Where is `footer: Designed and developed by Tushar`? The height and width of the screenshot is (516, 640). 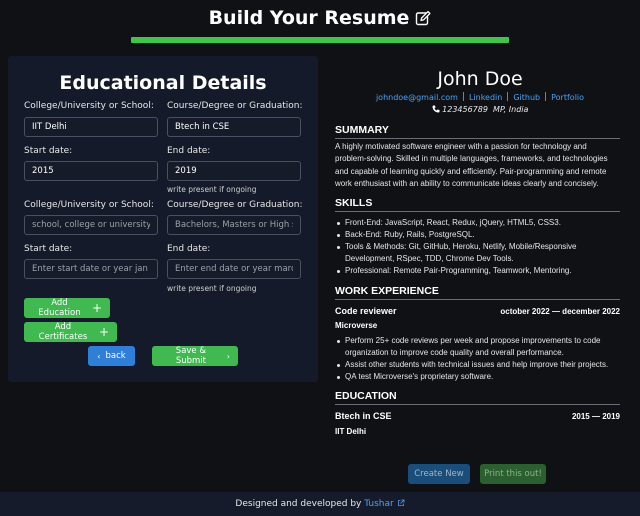 footer: Designed and developed by Tushar is located at coordinates (320, 504).